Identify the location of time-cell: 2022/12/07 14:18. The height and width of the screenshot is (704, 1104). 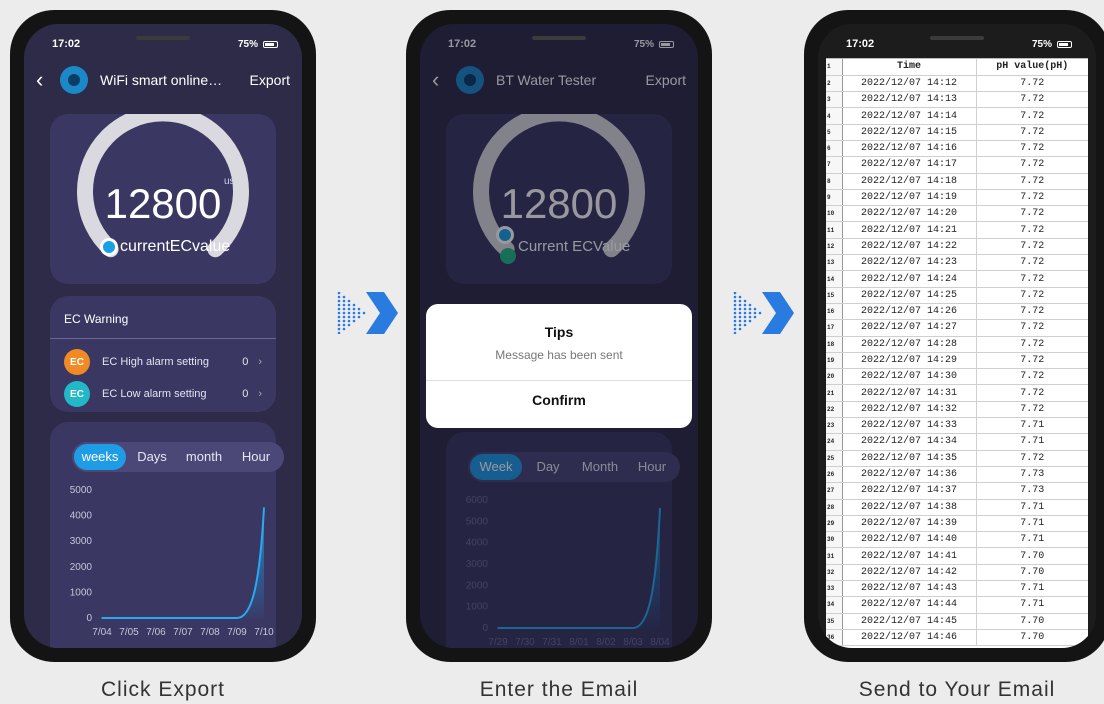
(909, 181).